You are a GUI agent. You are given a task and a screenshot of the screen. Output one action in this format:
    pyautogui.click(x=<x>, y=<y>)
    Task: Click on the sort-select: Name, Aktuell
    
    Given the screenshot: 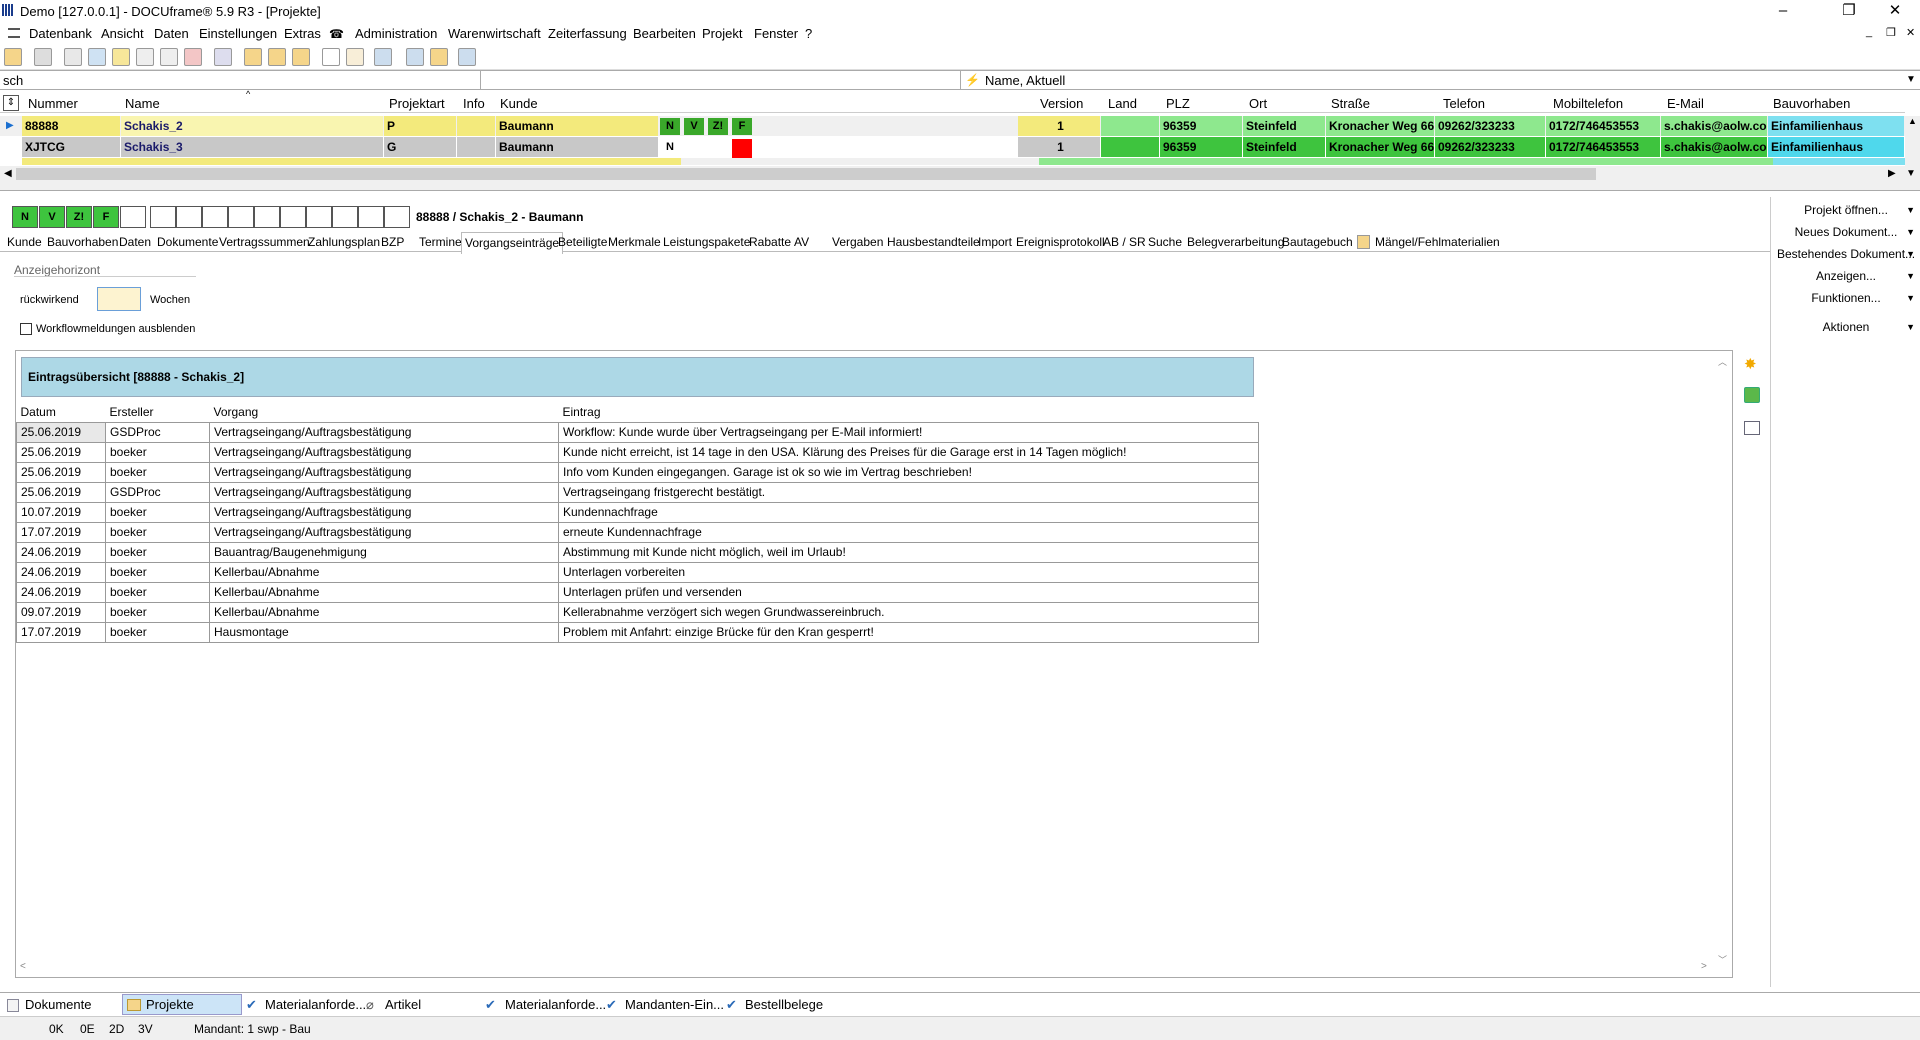 What is the action you would take?
    pyautogui.click(x=1025, y=80)
    